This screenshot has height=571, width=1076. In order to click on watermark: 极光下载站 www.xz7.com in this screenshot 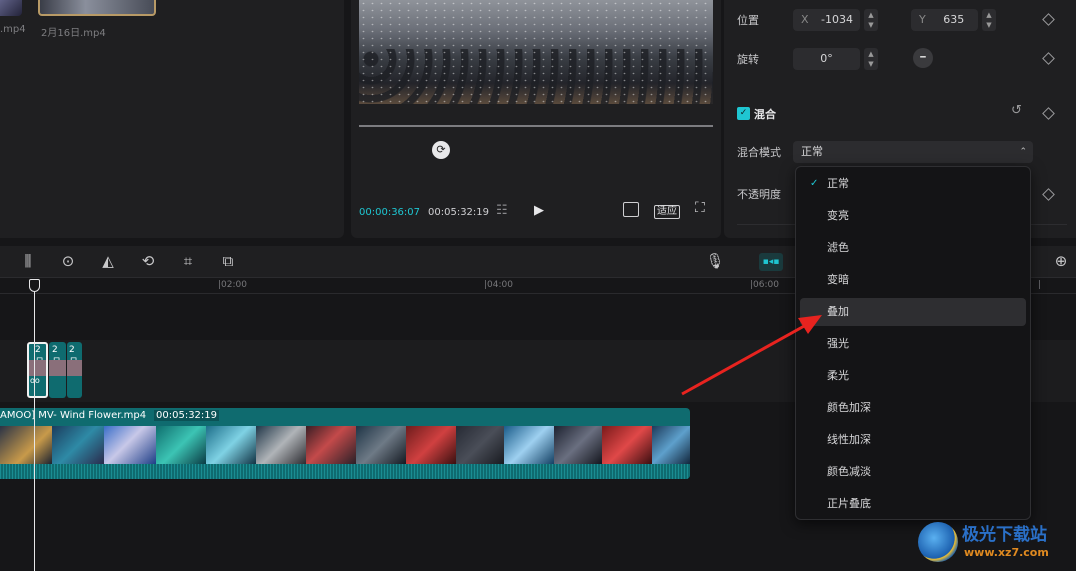, I will do `click(993, 542)`.